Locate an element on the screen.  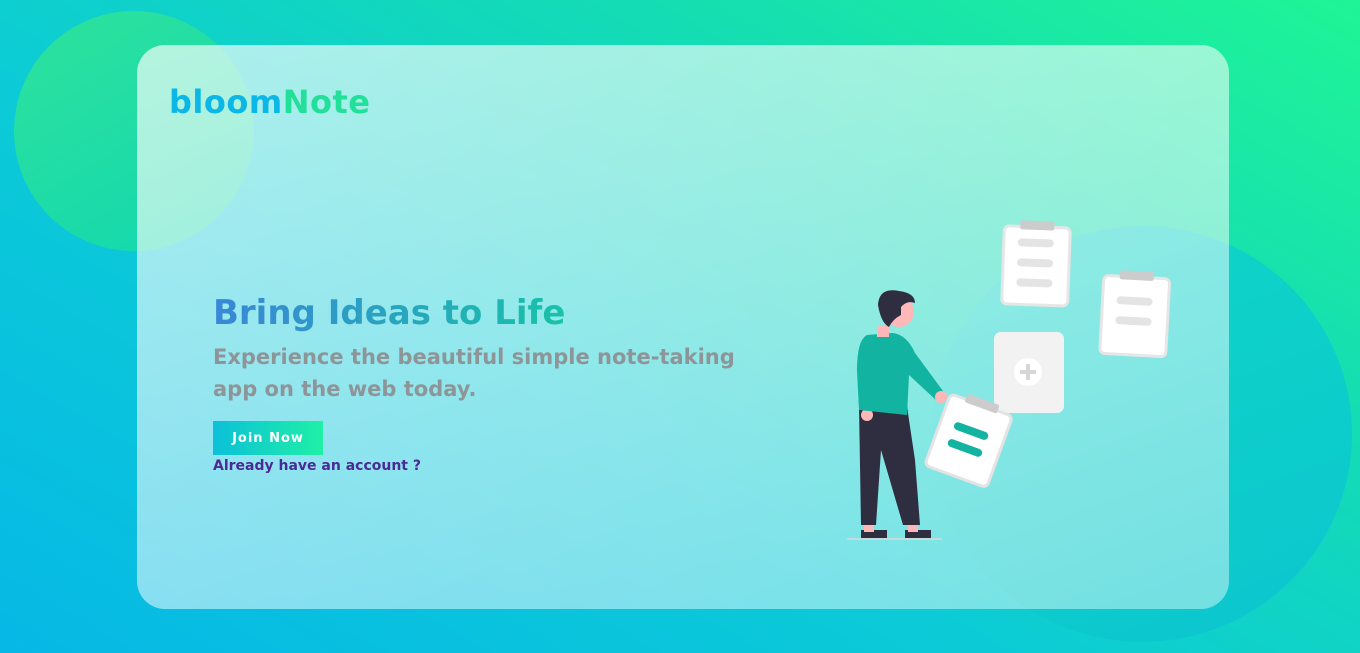
app-logo: bloomNote is located at coordinates (269, 102).